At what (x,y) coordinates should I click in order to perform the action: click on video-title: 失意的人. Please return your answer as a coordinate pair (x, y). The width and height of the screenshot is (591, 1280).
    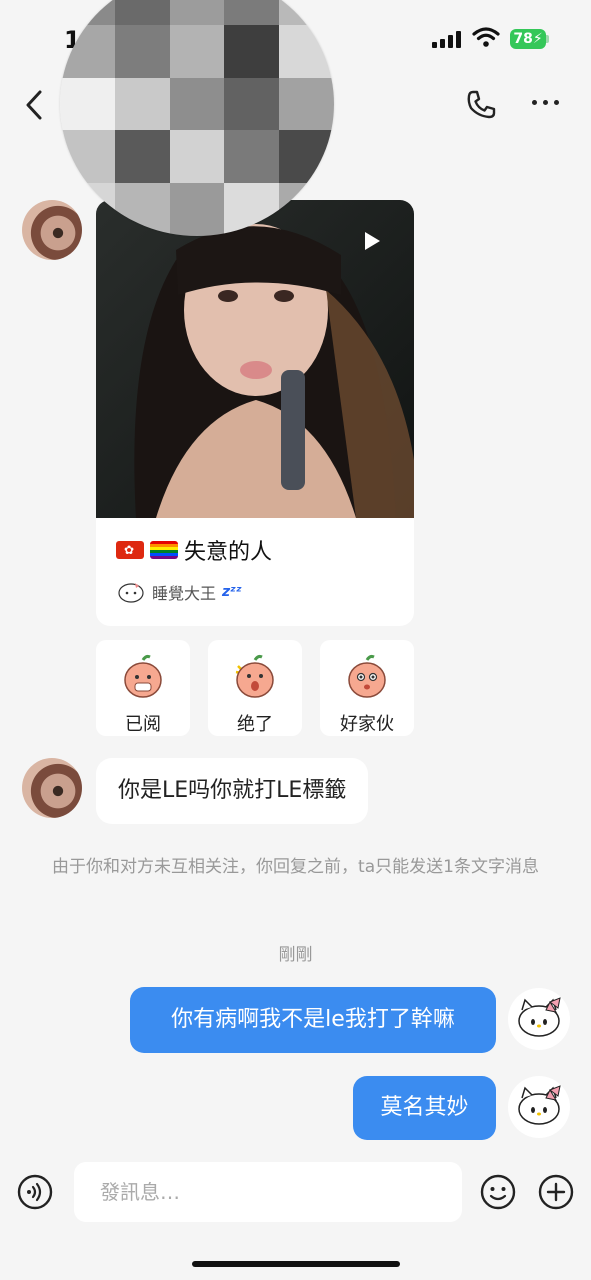
    Looking at the image, I should click on (194, 550).